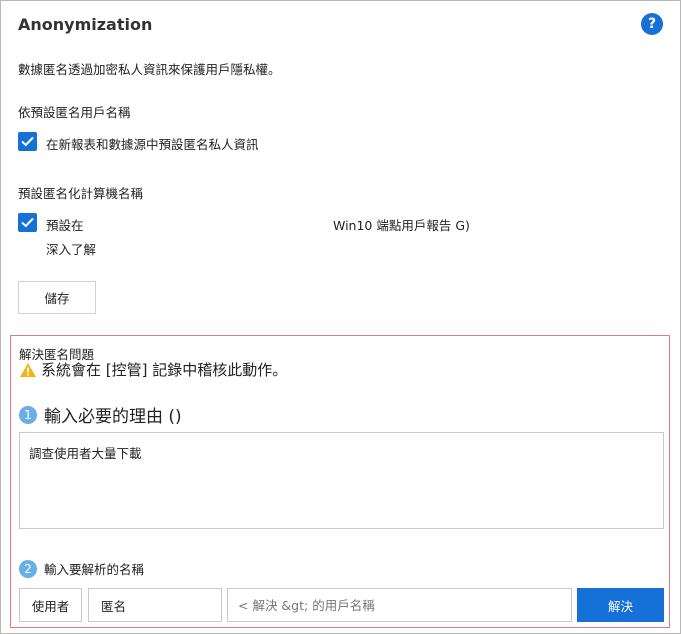  I want to click on resolve-button: 解決, so click(620, 605).